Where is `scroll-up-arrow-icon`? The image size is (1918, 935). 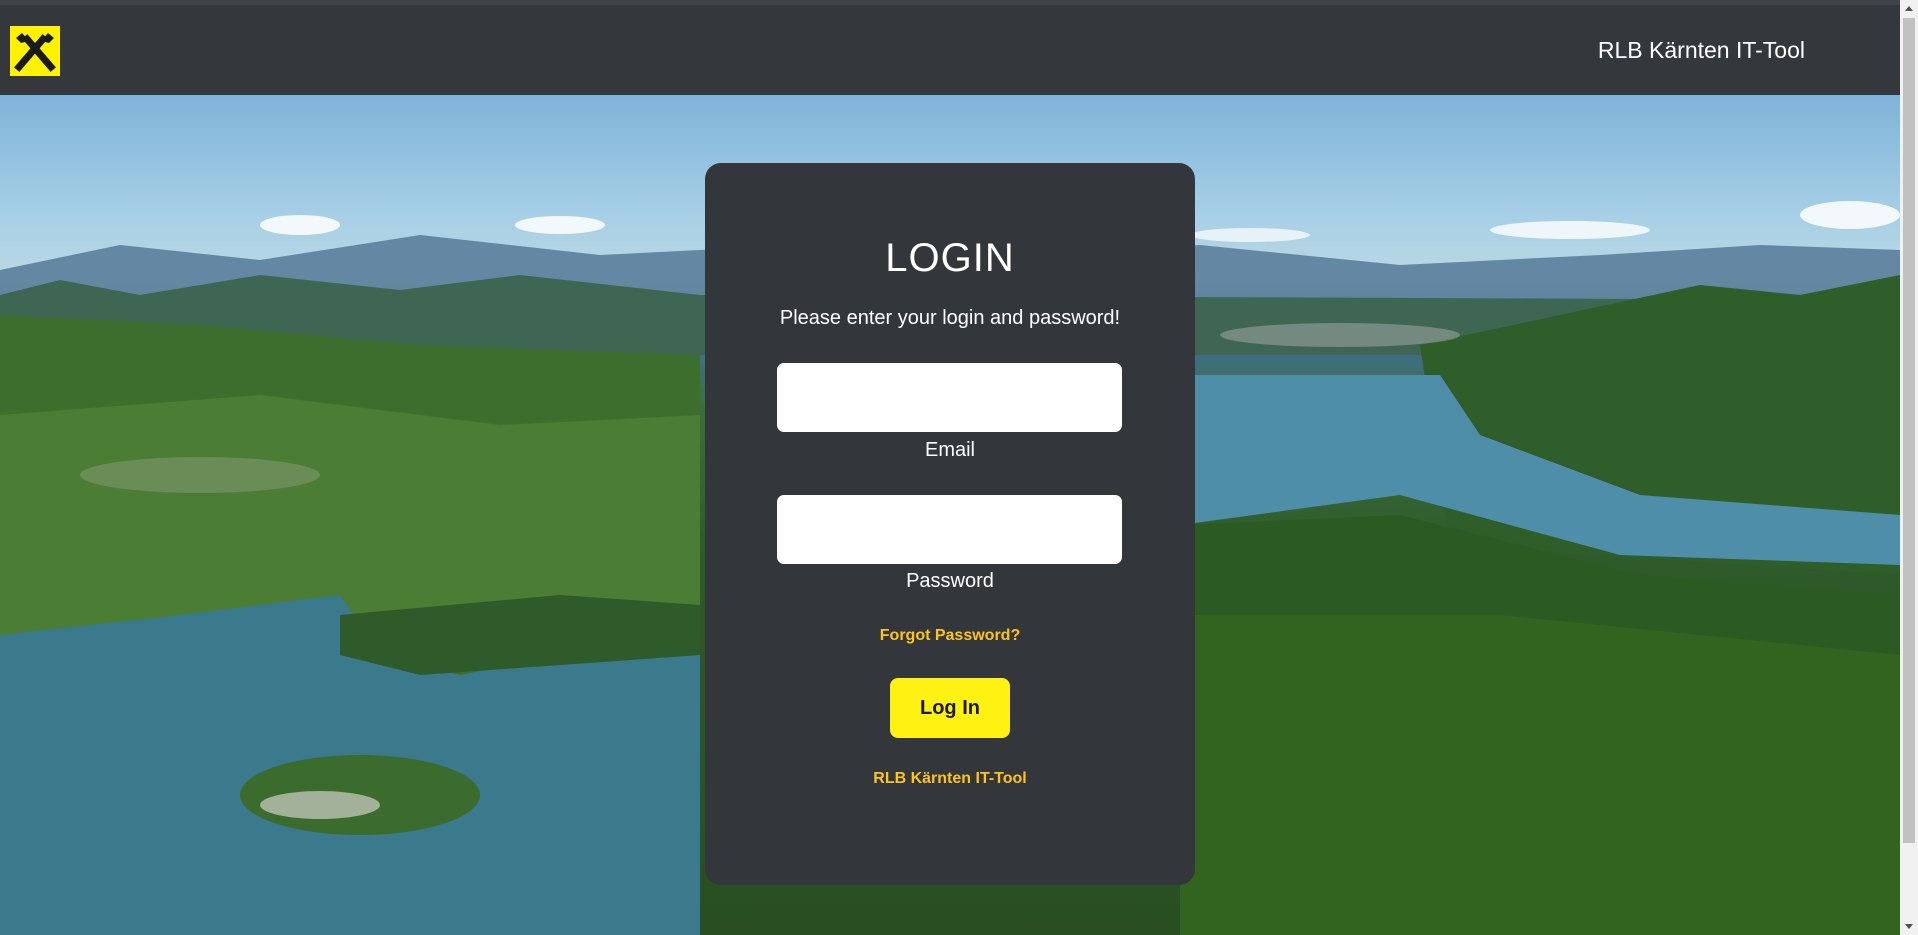
scroll-up-arrow-icon is located at coordinates (1909, 8).